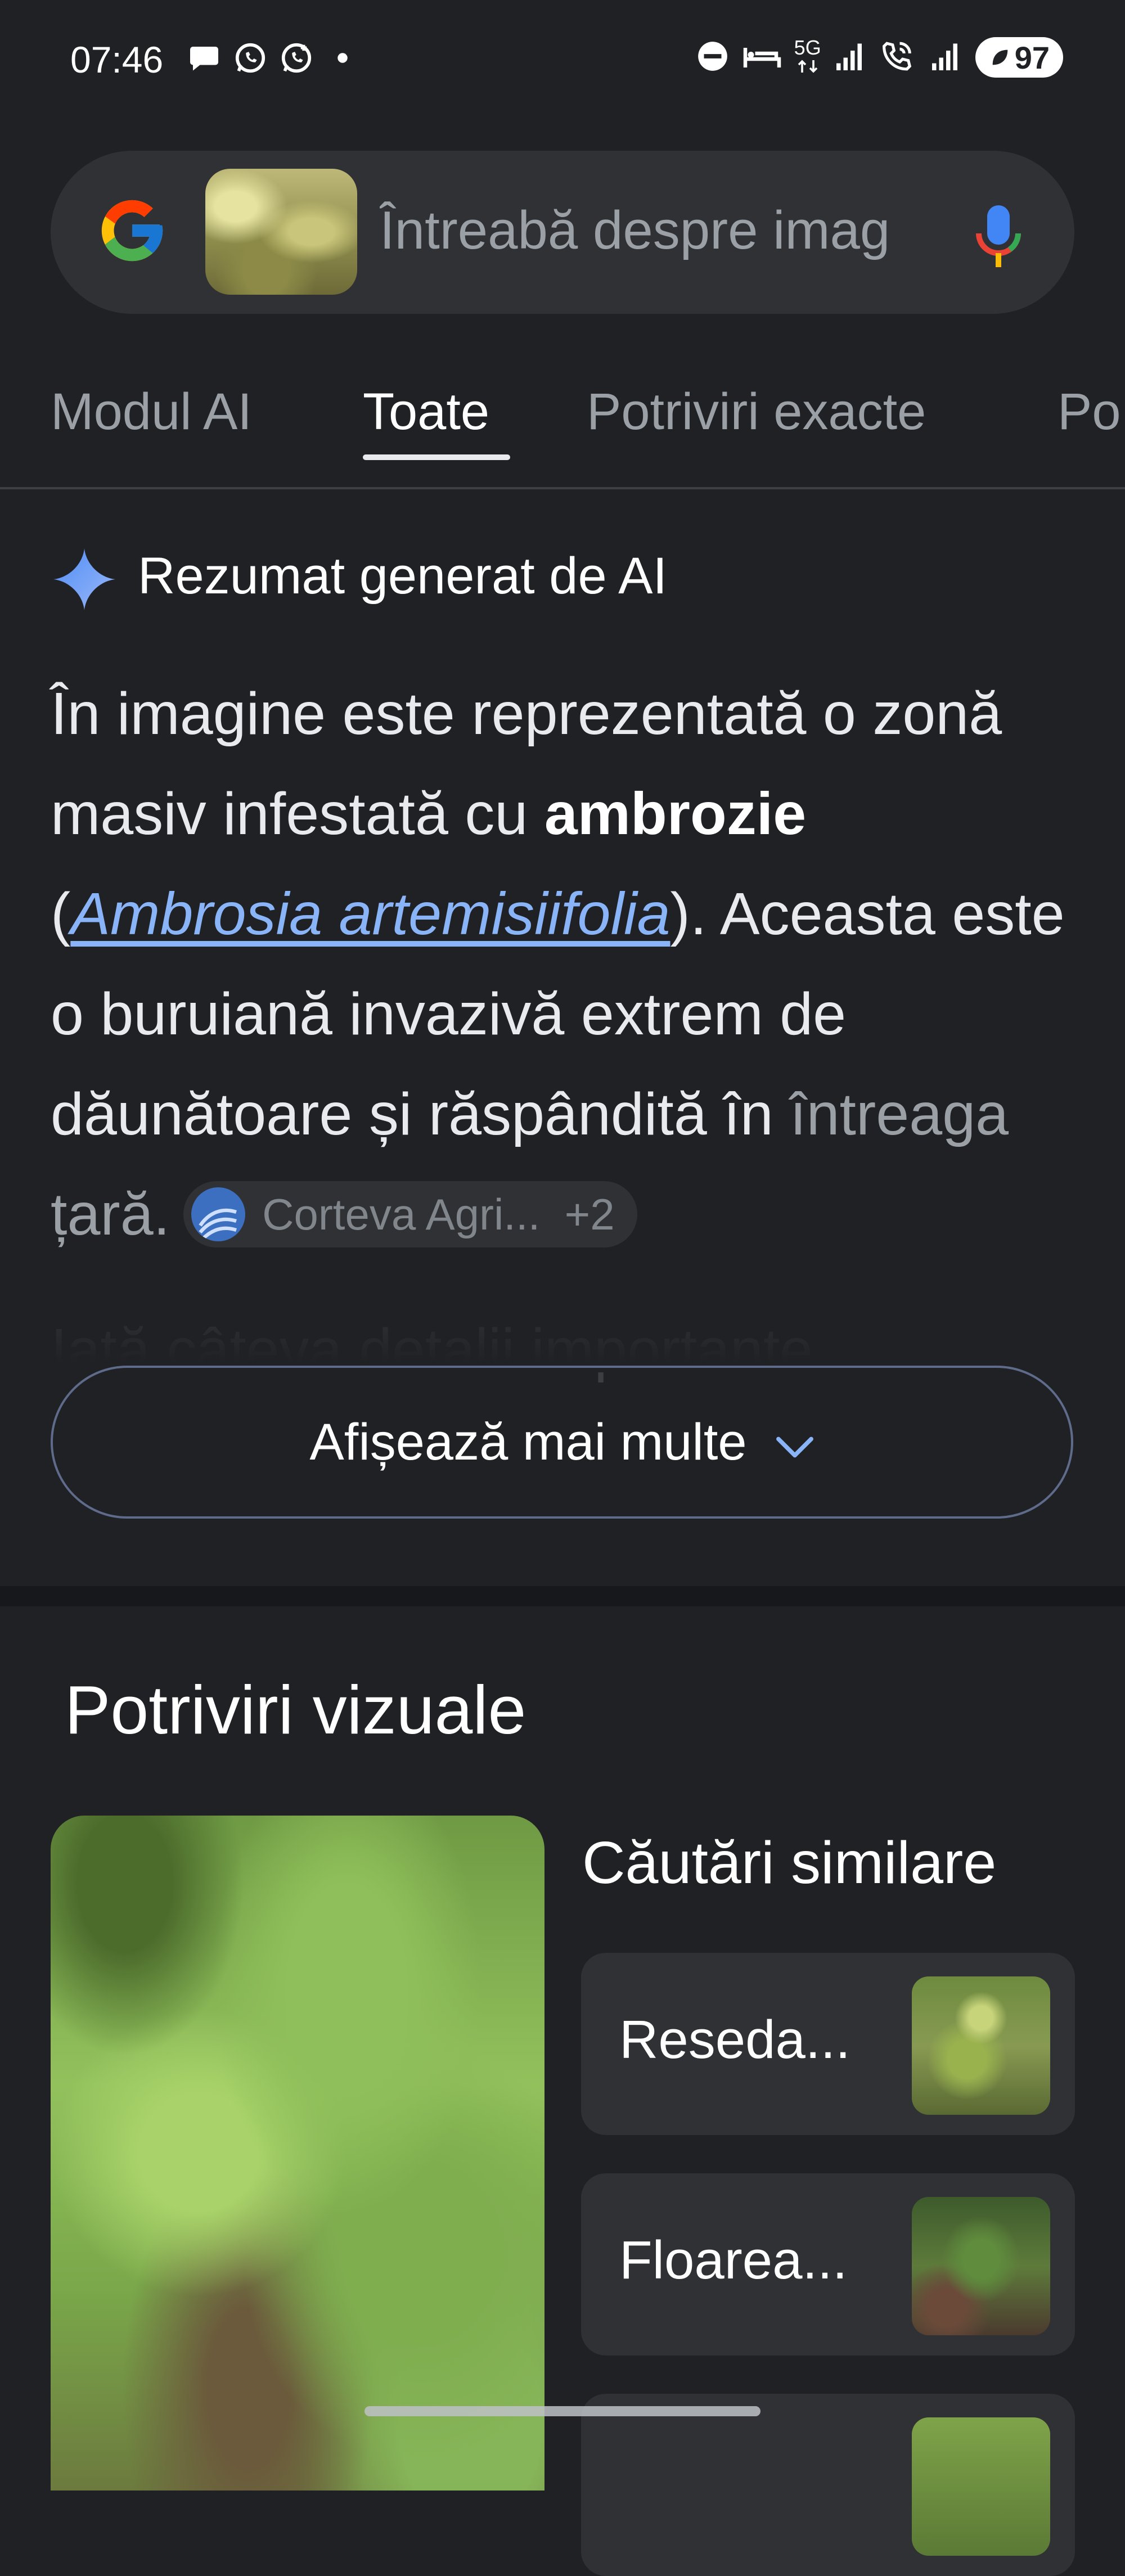 This screenshot has height=2576, width=1125. Describe the element at coordinates (342, 58) in the screenshot. I see `dot-icon` at that location.